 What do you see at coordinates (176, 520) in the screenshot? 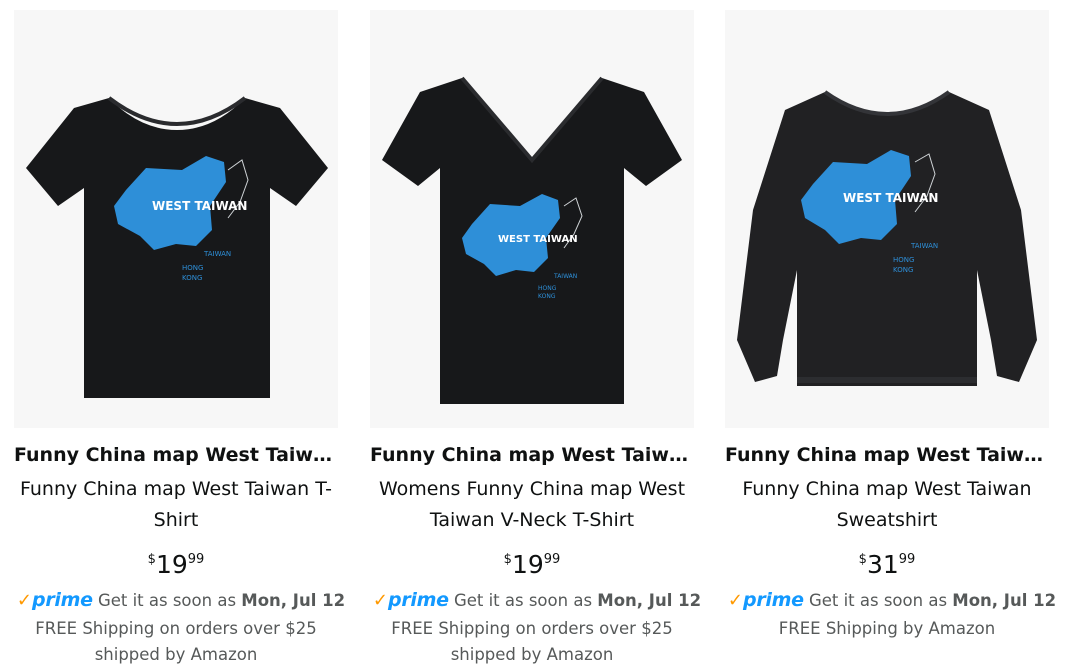
I see `product-title-line: Shirt` at bounding box center [176, 520].